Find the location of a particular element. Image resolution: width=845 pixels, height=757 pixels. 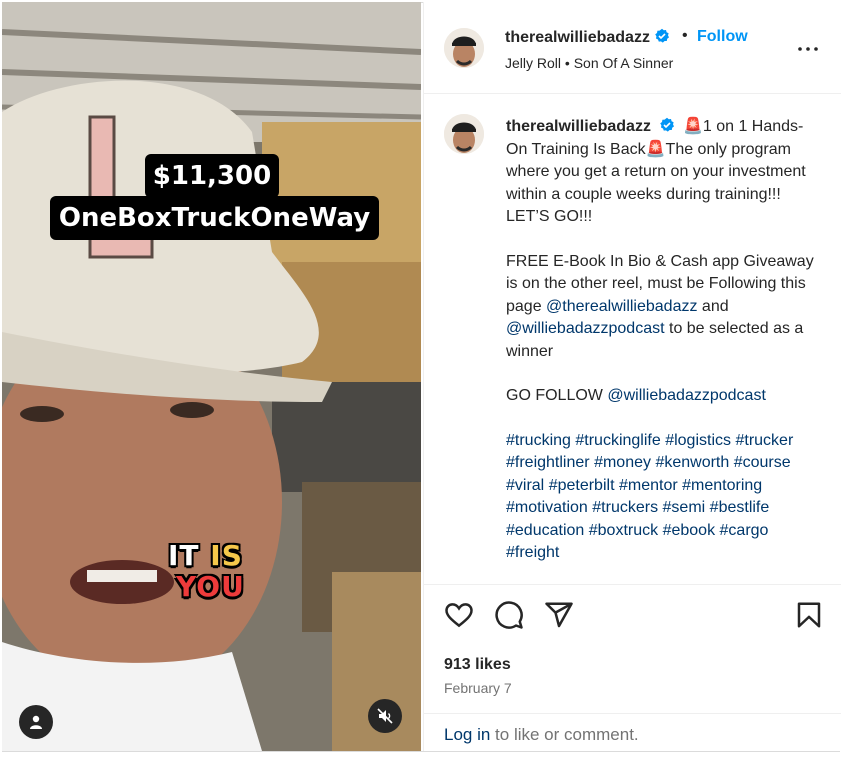

avatar is located at coordinates (464, 48).